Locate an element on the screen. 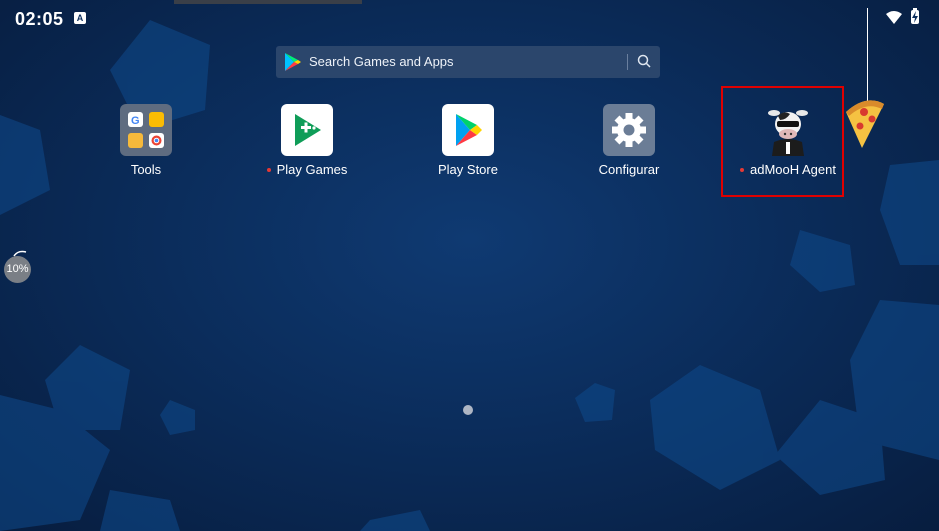 The height and width of the screenshot is (531, 939). progress-widget: 10% is located at coordinates (17, 269).